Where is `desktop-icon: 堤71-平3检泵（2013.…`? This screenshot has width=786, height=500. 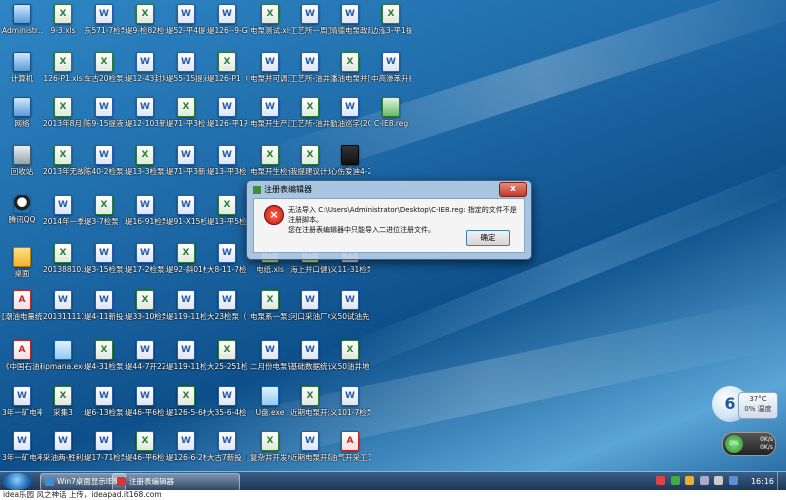
desktop-icon: 堤71-平3检泵（2013.… is located at coordinates (186, 117).